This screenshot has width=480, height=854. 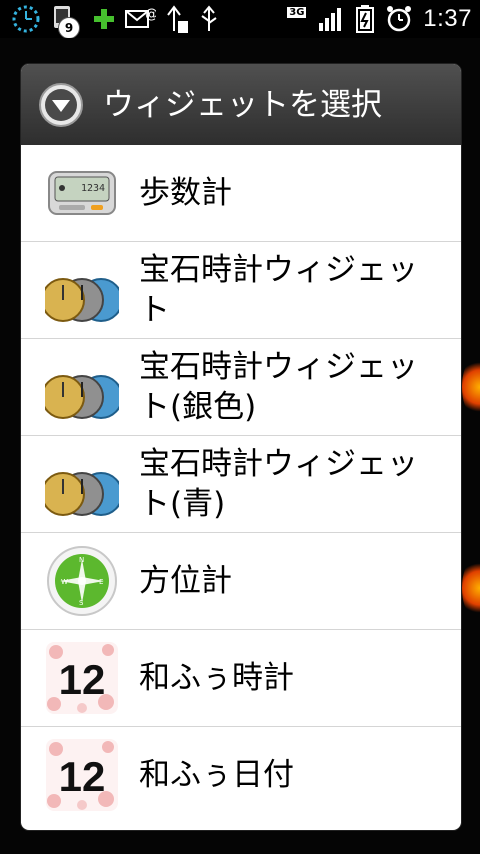 I want to click on list-item-jewel-clock-silver: 宝石時計ウィジェット(銀色), so click(x=241, y=387).